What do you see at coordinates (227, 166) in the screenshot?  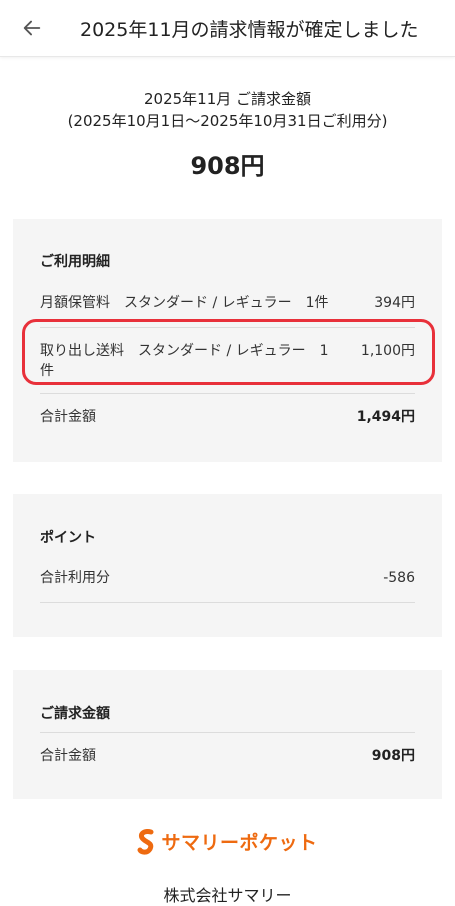 I see `summary-amount: 908円` at bounding box center [227, 166].